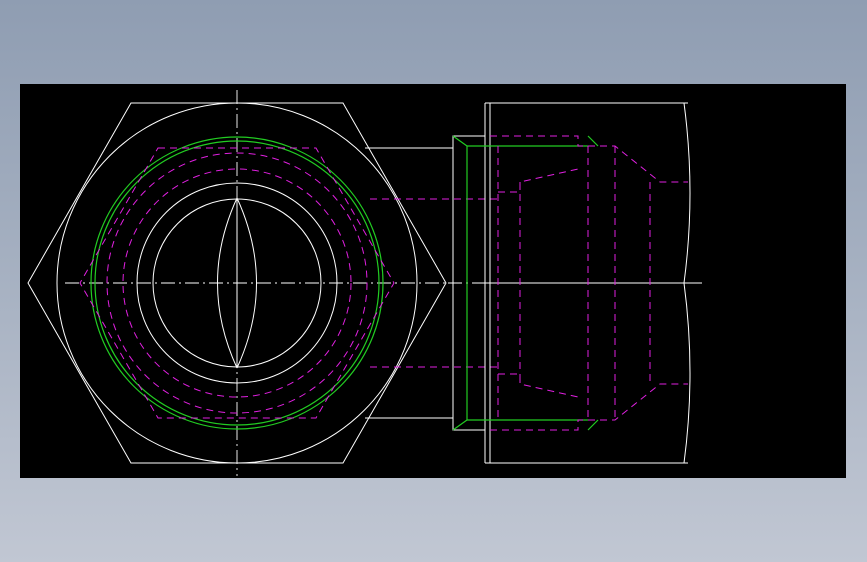 Image resolution: width=867 pixels, height=562 pixels. Describe the element at coordinates (538, 385) in the screenshot. I see `hidden-cone-lower` at that location.